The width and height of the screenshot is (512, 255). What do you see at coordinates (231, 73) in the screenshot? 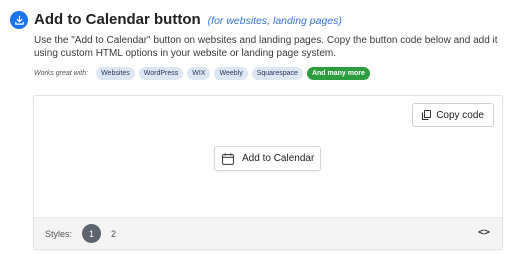
I see `tag-weebly: Weebly` at bounding box center [231, 73].